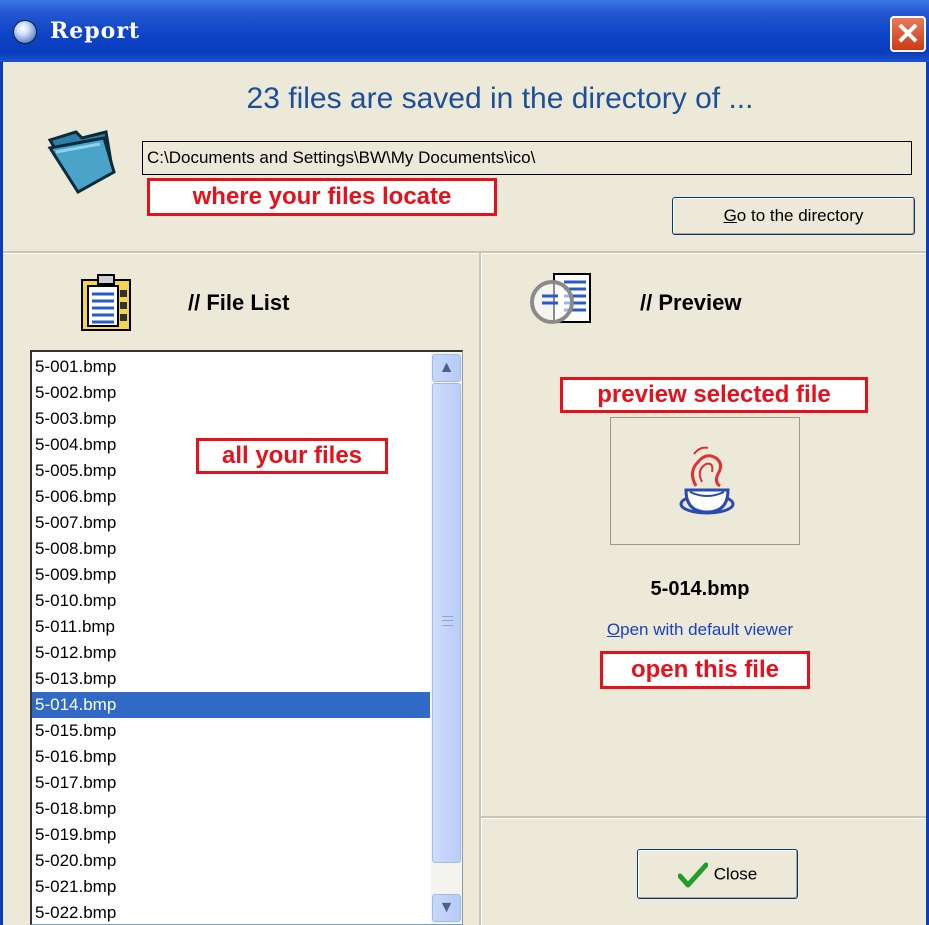 The width and height of the screenshot is (929, 925). Describe the element at coordinates (231, 653) in the screenshot. I see `list-item: 5-012.bmp` at that location.